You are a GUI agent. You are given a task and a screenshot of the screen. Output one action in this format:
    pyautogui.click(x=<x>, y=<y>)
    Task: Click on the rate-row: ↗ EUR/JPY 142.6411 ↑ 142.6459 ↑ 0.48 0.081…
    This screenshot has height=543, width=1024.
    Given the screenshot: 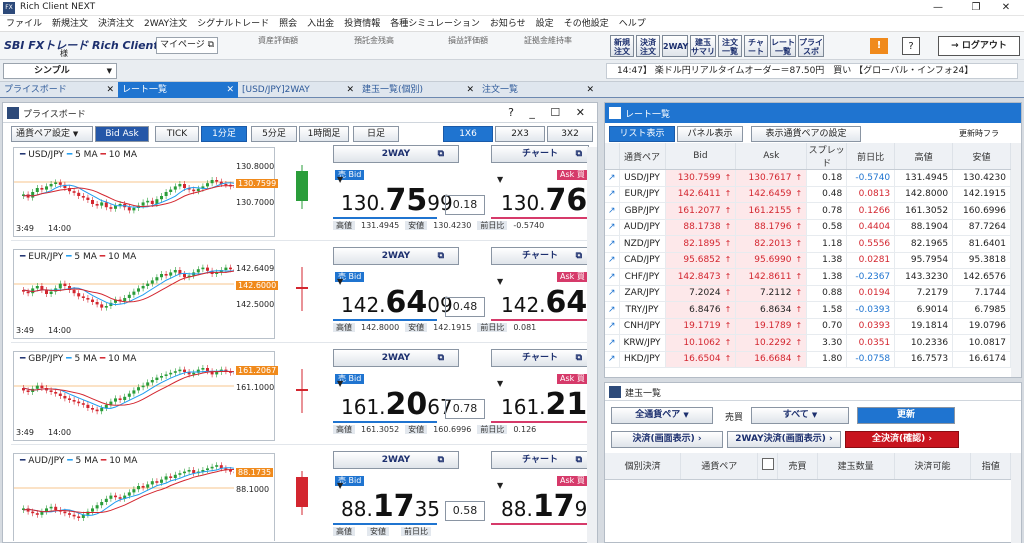 What is the action you would take?
    pyautogui.click(x=808, y=194)
    